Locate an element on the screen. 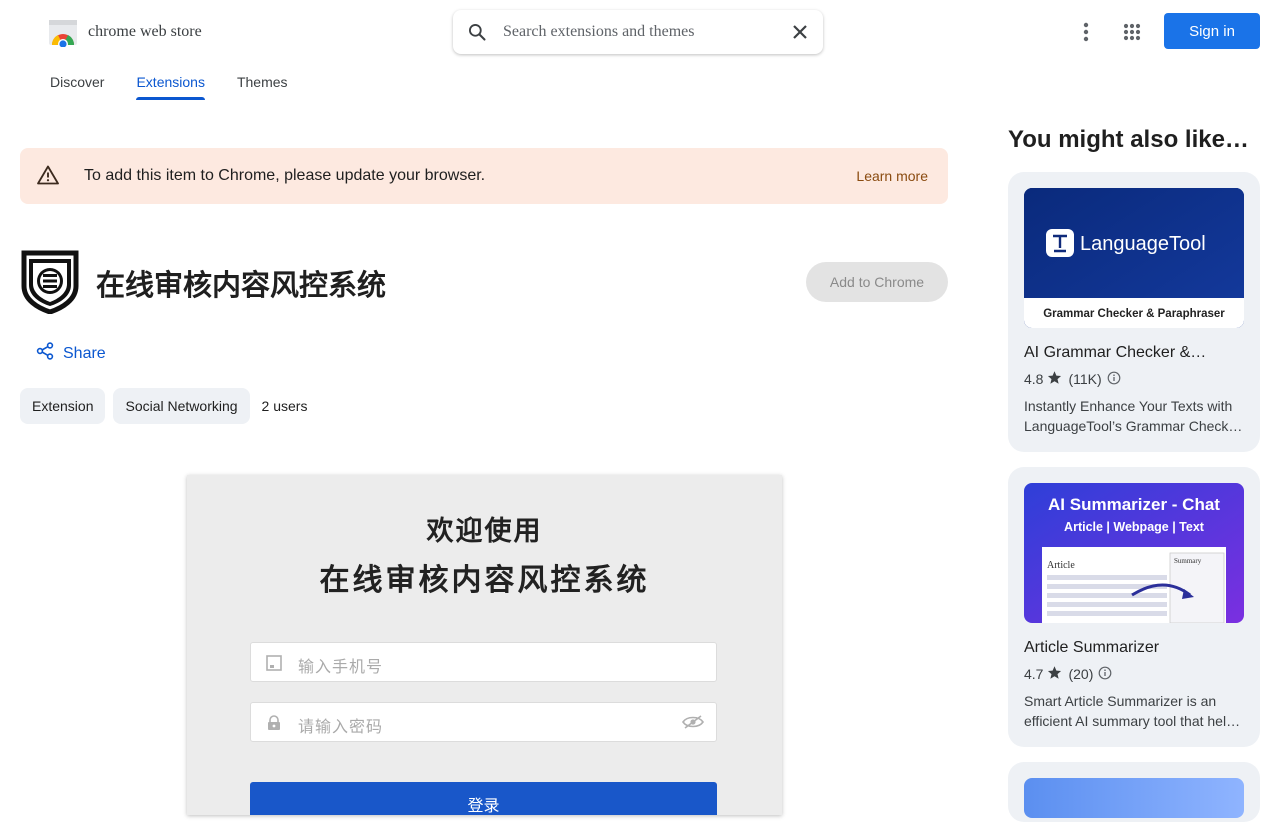 This screenshot has height=822, width=1280. screenshot-password-field: 请输入密码 is located at coordinates (483, 722).